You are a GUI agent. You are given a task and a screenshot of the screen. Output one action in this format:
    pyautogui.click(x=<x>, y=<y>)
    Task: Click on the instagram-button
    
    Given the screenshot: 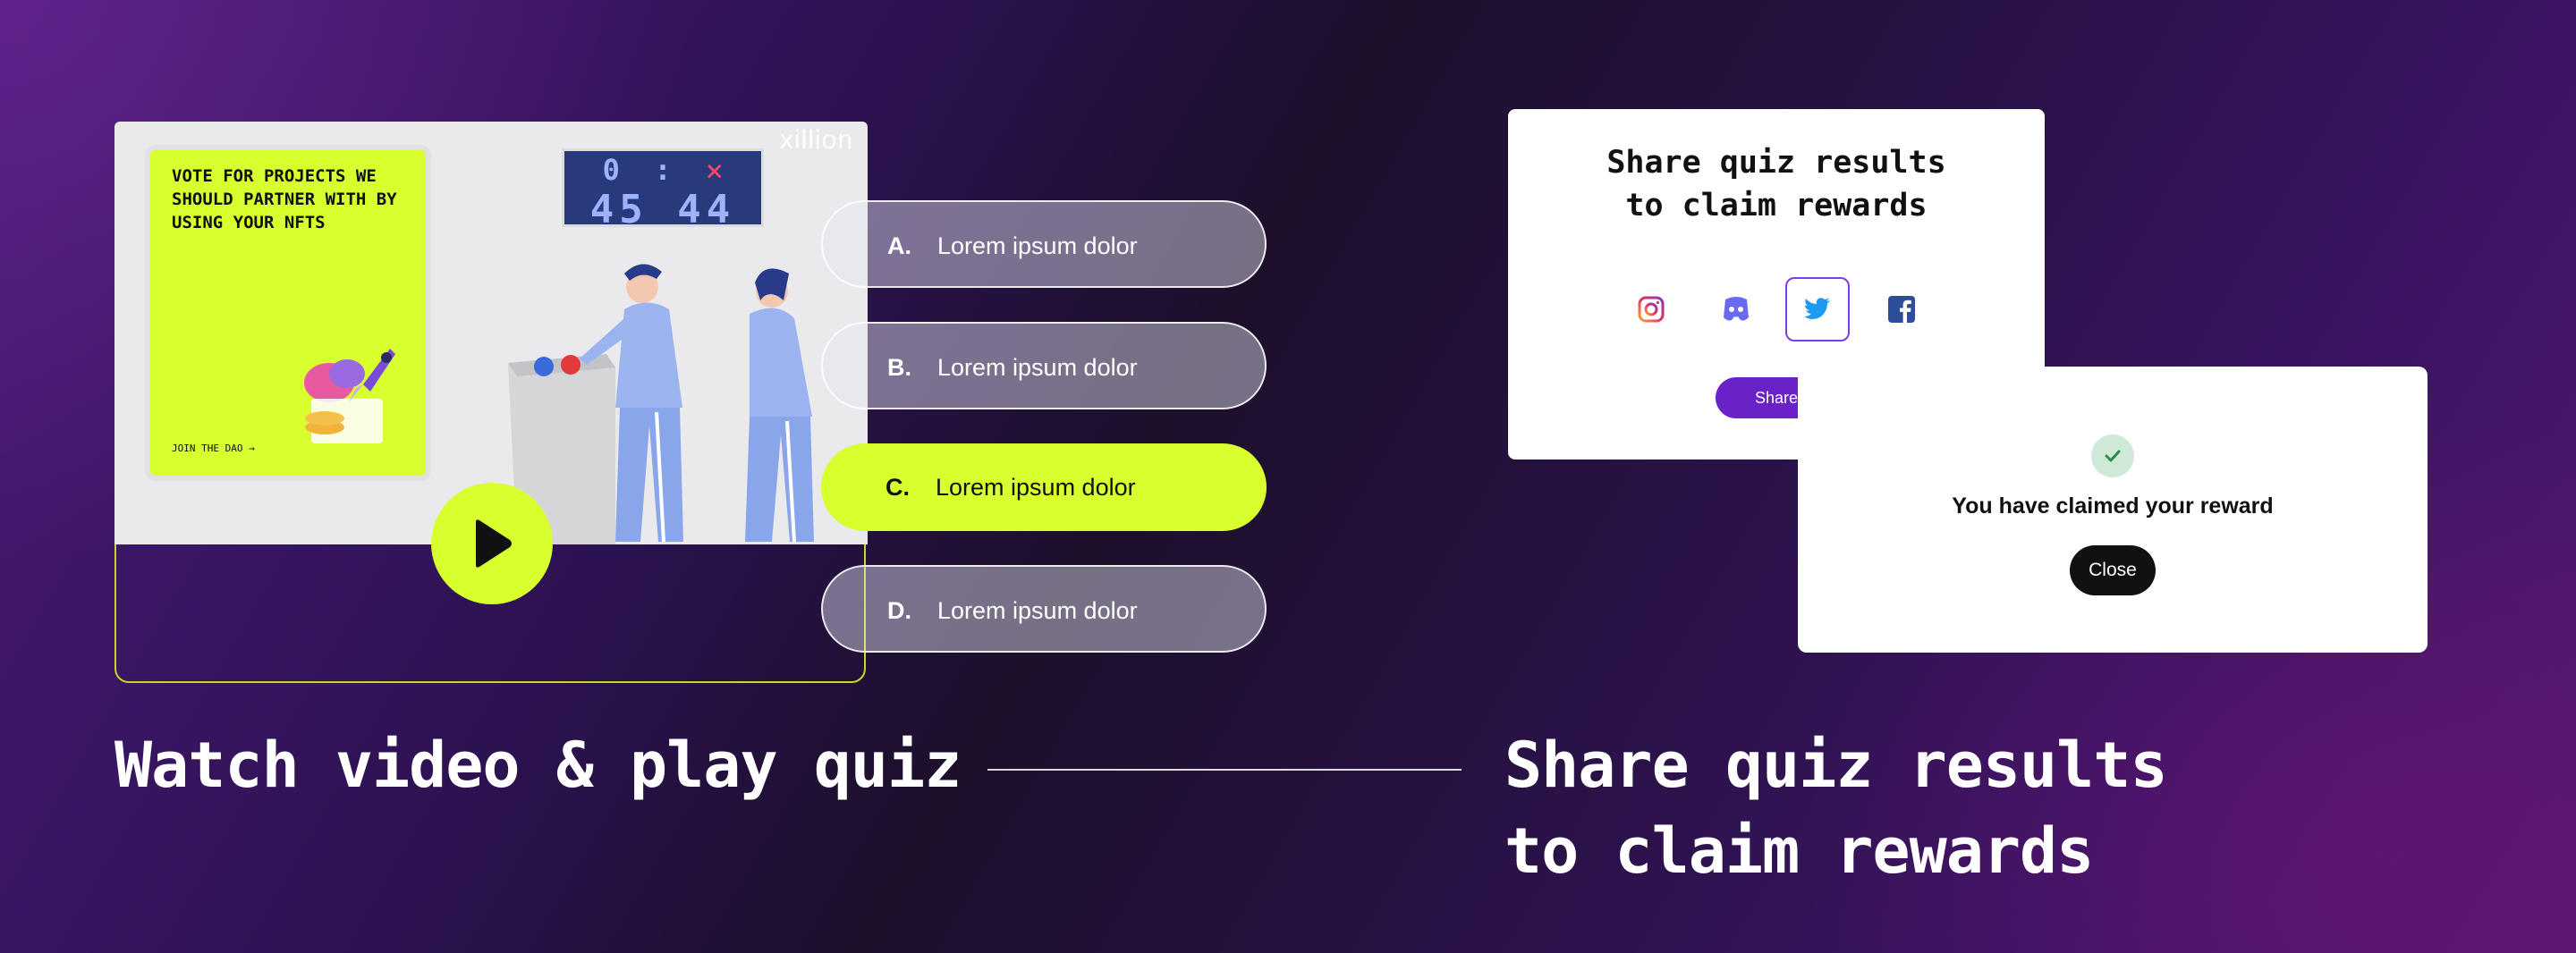 What is the action you would take?
    pyautogui.click(x=1651, y=309)
    